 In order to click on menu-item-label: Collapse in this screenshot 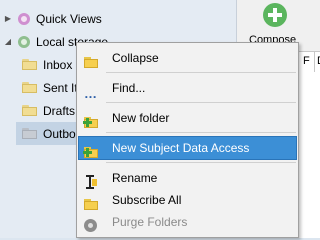, I will do `click(135, 58)`.